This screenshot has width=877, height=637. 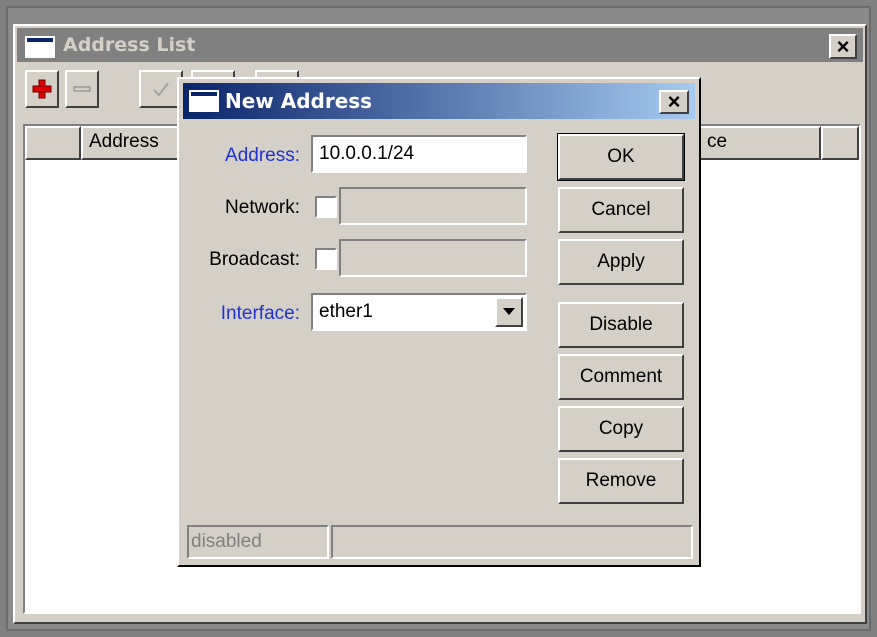 I want to click on address-input: 10.0.0.1/24, so click(x=419, y=154).